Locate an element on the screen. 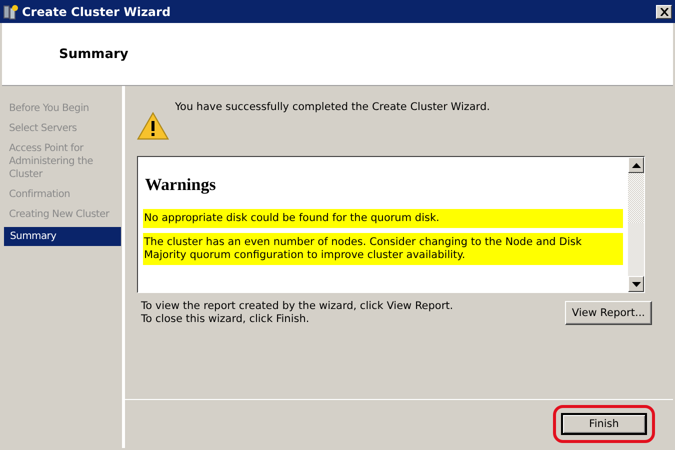 The image size is (675, 450). sidebar-item: Creating New Cluster is located at coordinates (62, 214).